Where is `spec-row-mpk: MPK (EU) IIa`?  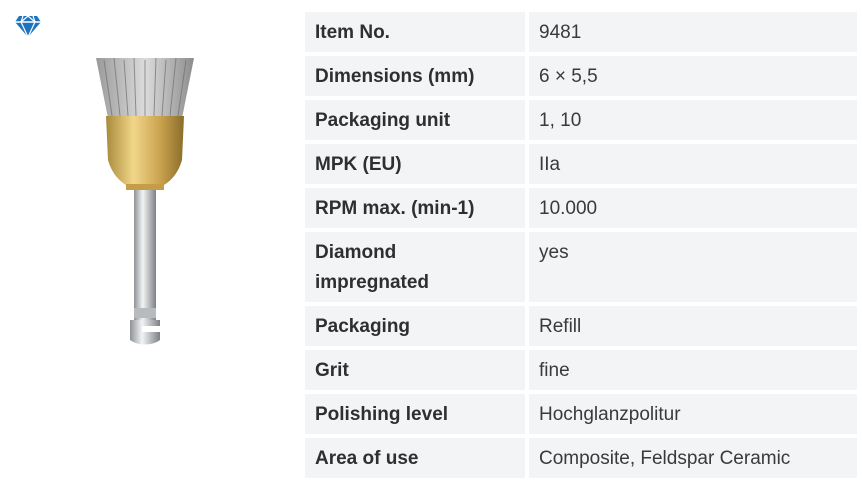
spec-row-mpk: MPK (EU) IIa is located at coordinates (581, 164).